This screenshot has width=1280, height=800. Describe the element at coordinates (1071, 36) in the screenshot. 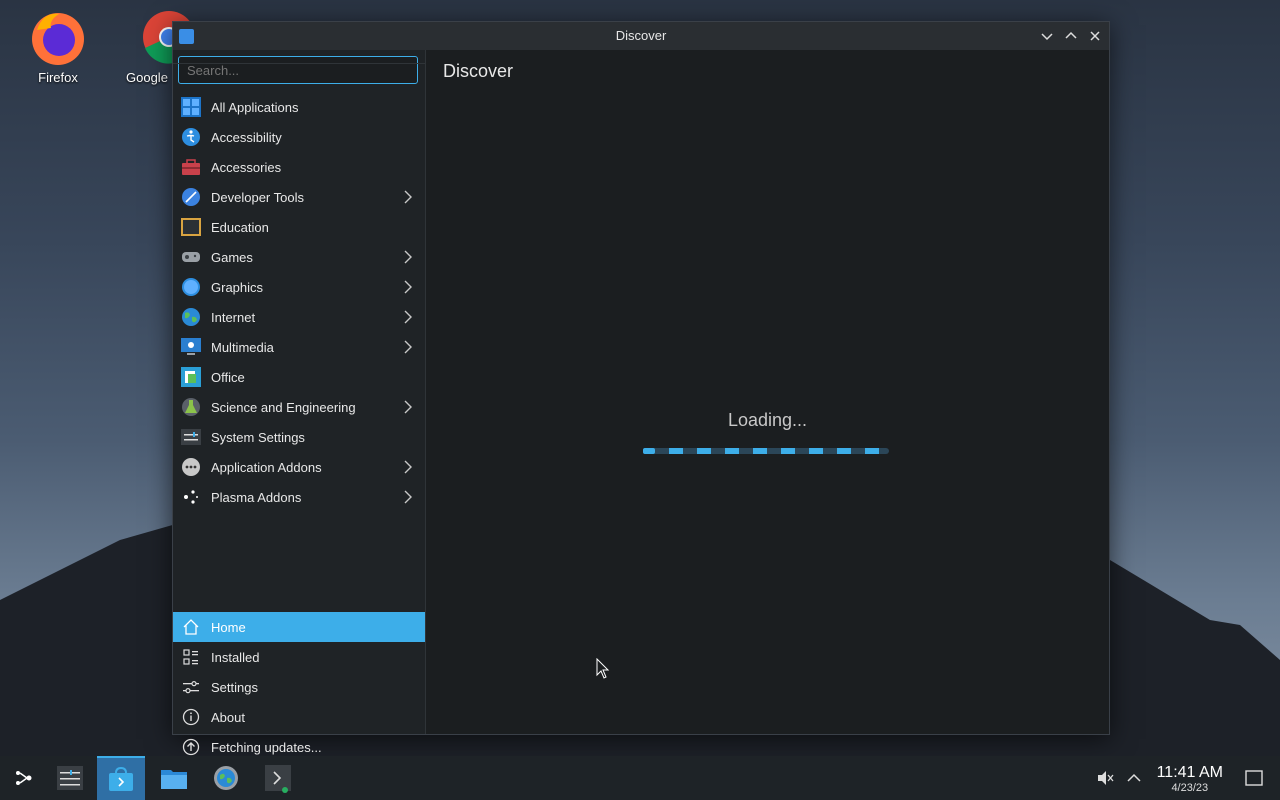

I see `maximize-button` at that location.